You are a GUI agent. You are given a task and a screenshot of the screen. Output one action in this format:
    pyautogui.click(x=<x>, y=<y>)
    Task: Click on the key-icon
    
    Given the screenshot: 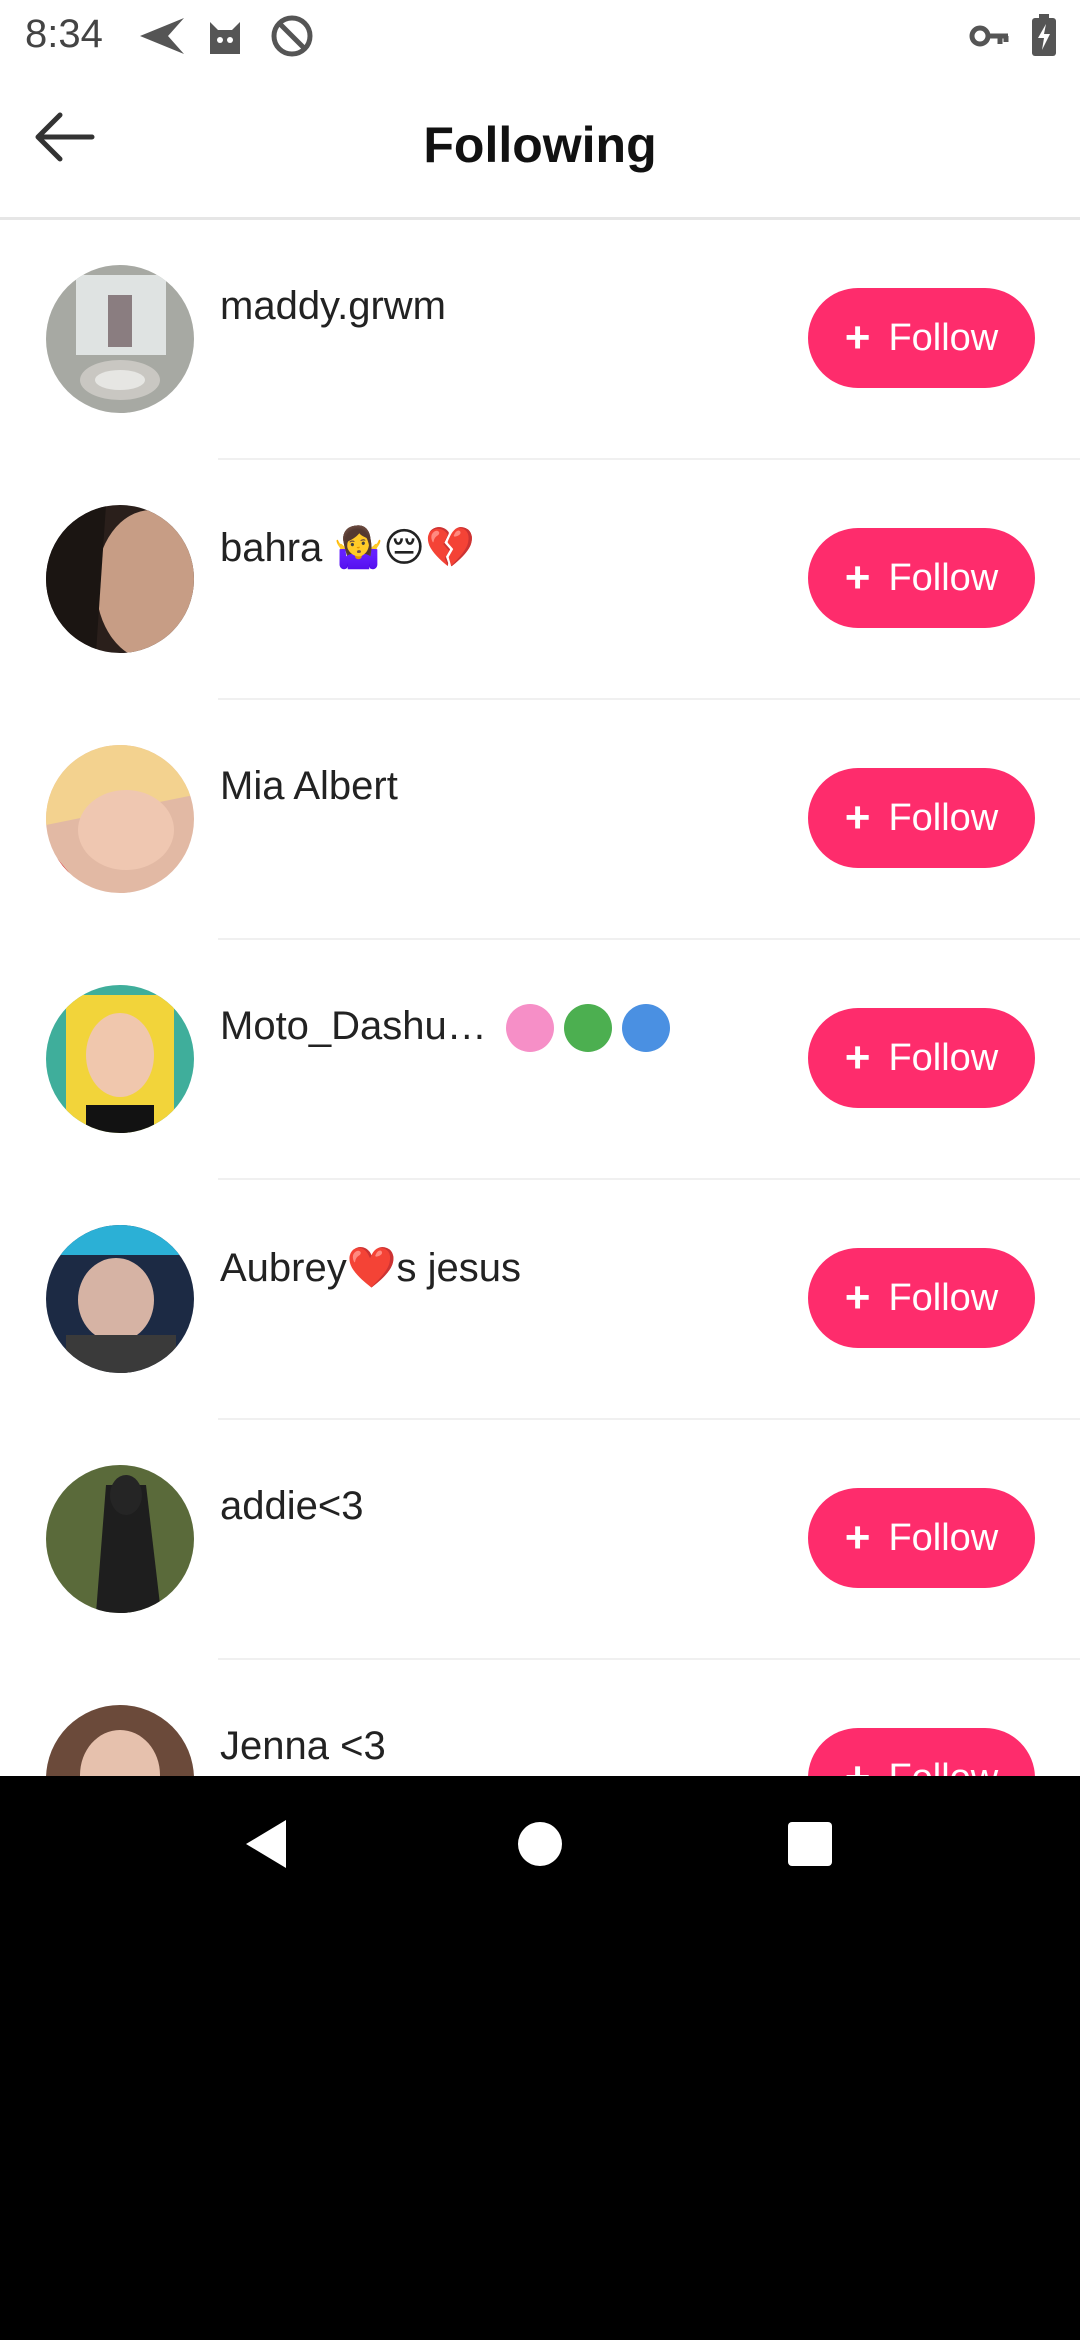 What is the action you would take?
    pyautogui.click(x=990, y=38)
    